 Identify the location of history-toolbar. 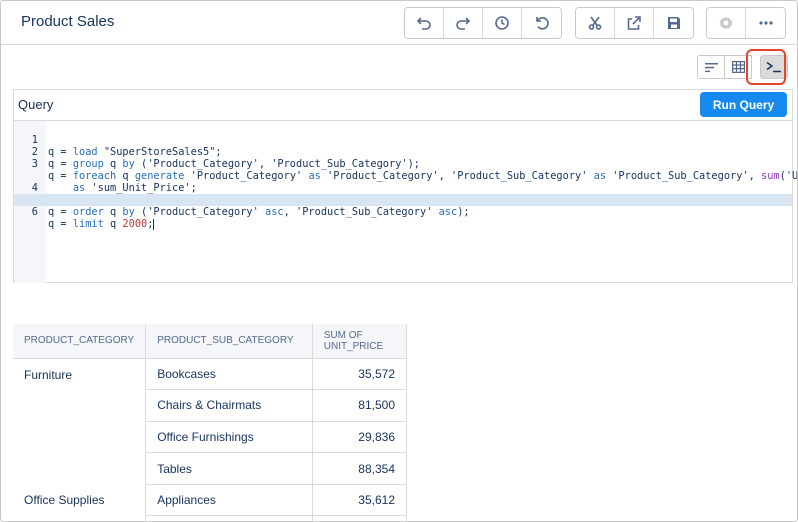
(483, 23).